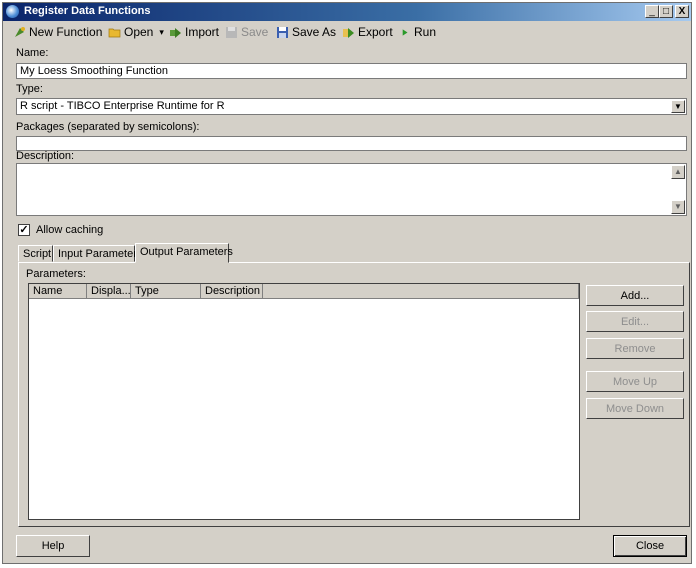  Describe the element at coordinates (666, 11) in the screenshot. I see `maximize-button: □` at that location.